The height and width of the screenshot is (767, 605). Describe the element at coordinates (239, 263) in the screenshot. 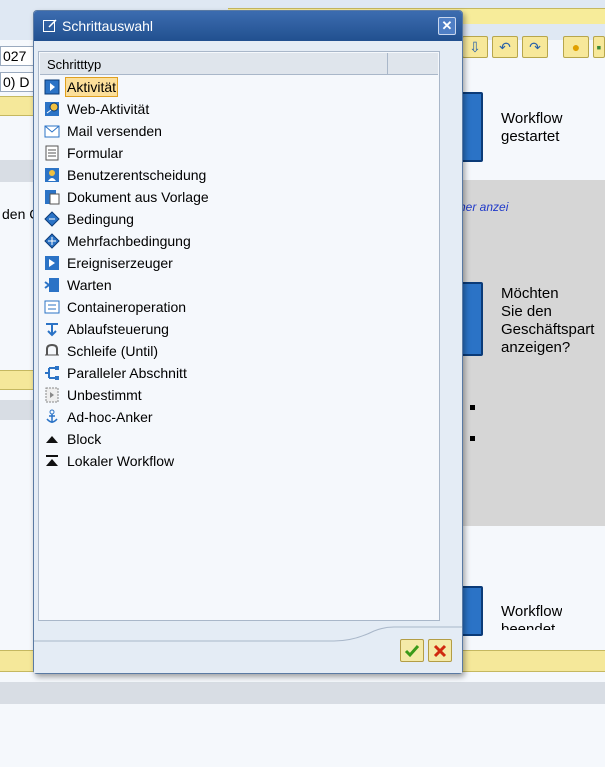

I see `list-item: Ereigniserzeuger` at that location.